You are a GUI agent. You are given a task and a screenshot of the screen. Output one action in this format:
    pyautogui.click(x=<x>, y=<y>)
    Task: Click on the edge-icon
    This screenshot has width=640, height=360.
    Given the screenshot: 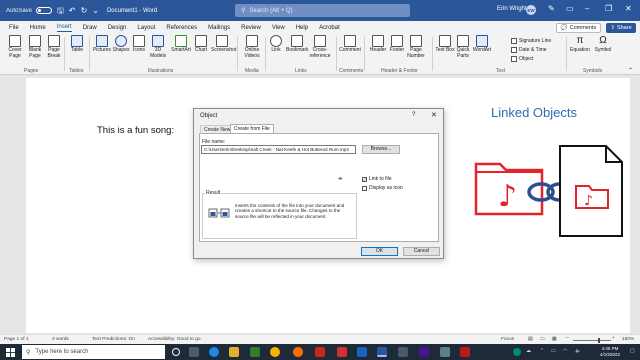 What is the action you would take?
    pyautogui.click(x=214, y=352)
    